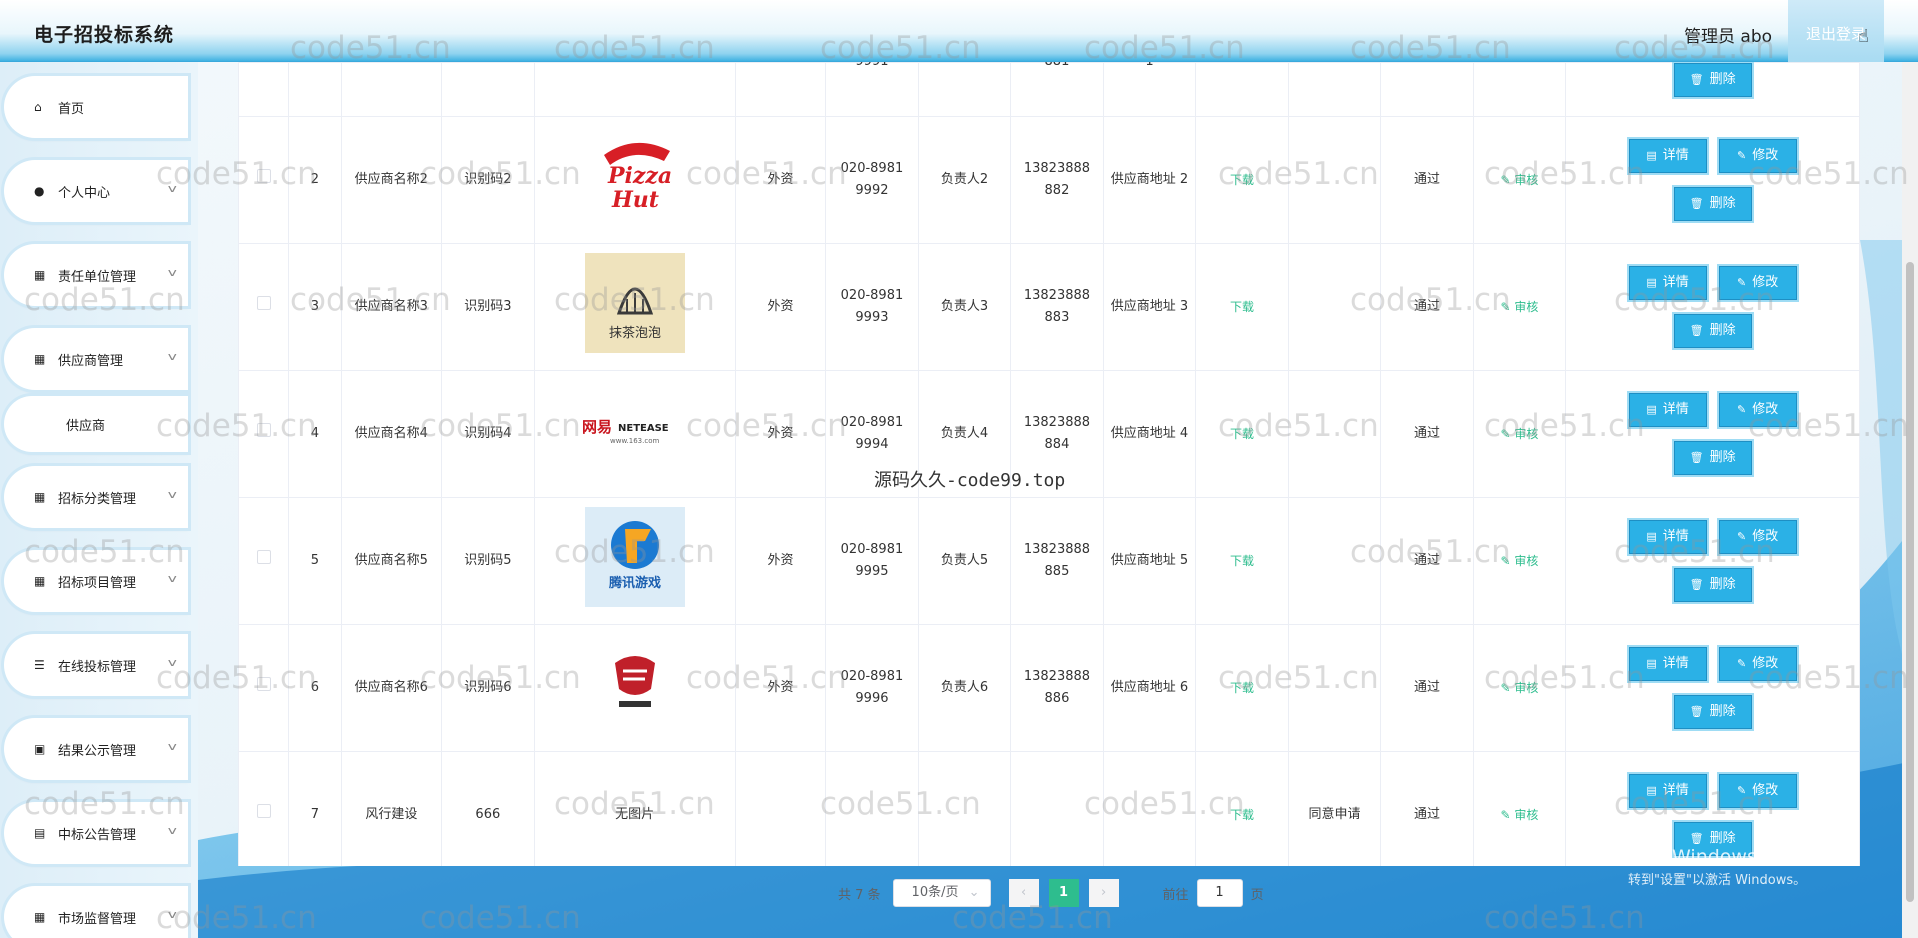 Image resolution: width=1918 pixels, height=938 pixels. I want to click on sidebar-item-personal-center: ● 个人中心 v, so click(96, 191).